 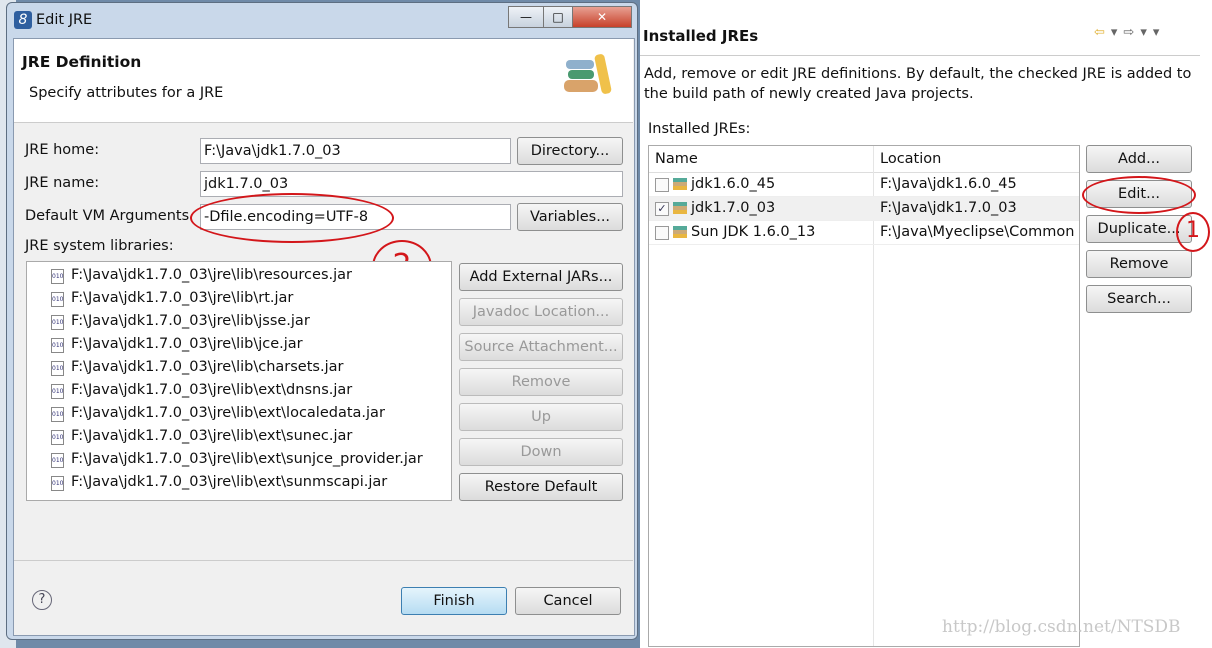 I want to click on library-path: F:\Java\jdk1.7.0_03\jre\lib\rt.jar, so click(x=182, y=298).